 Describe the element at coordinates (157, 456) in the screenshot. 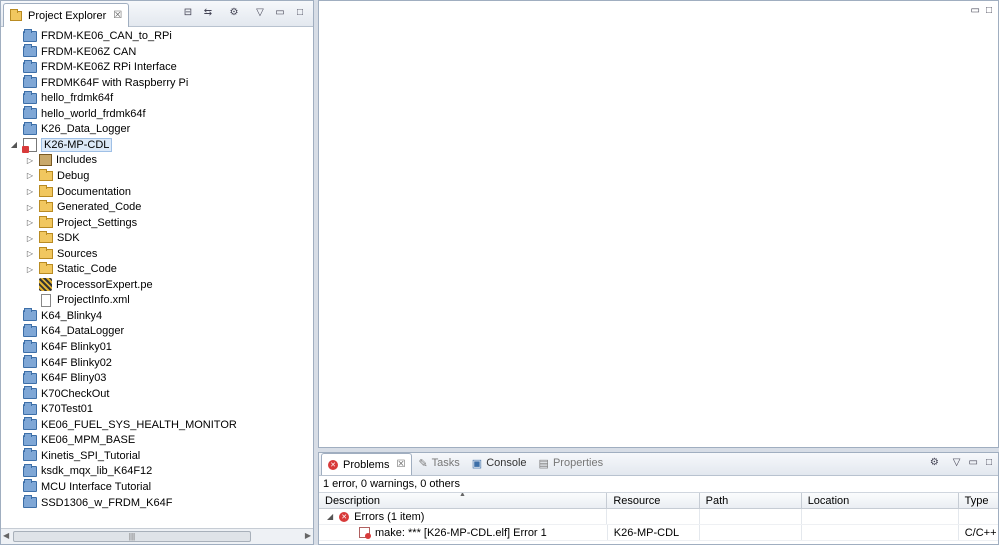

I see `tree-item: Kinetis_SPI_Tutorial` at that location.